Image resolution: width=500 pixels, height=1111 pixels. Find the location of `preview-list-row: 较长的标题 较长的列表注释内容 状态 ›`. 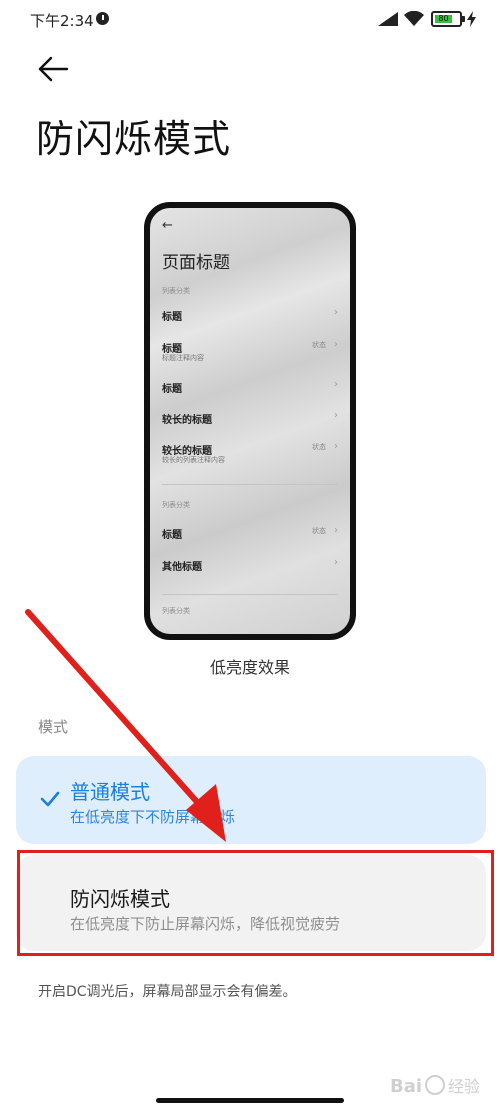

preview-list-row: 较长的标题 较长的列表注释内容 状态 › is located at coordinates (250, 456).